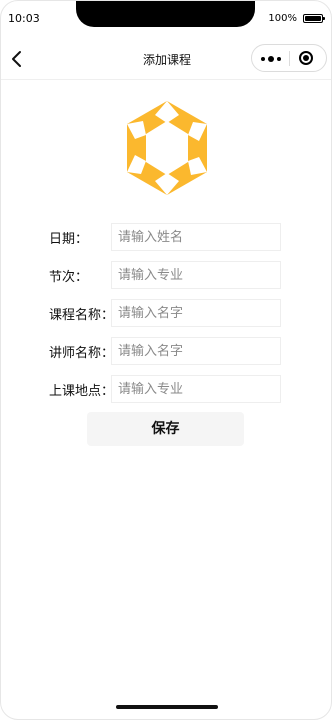  I want to click on form-row-period: 节次：, so click(166, 275).